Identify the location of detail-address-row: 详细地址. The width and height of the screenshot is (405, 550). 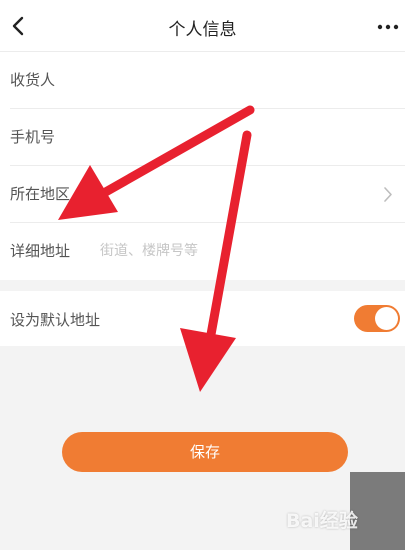
(207, 251).